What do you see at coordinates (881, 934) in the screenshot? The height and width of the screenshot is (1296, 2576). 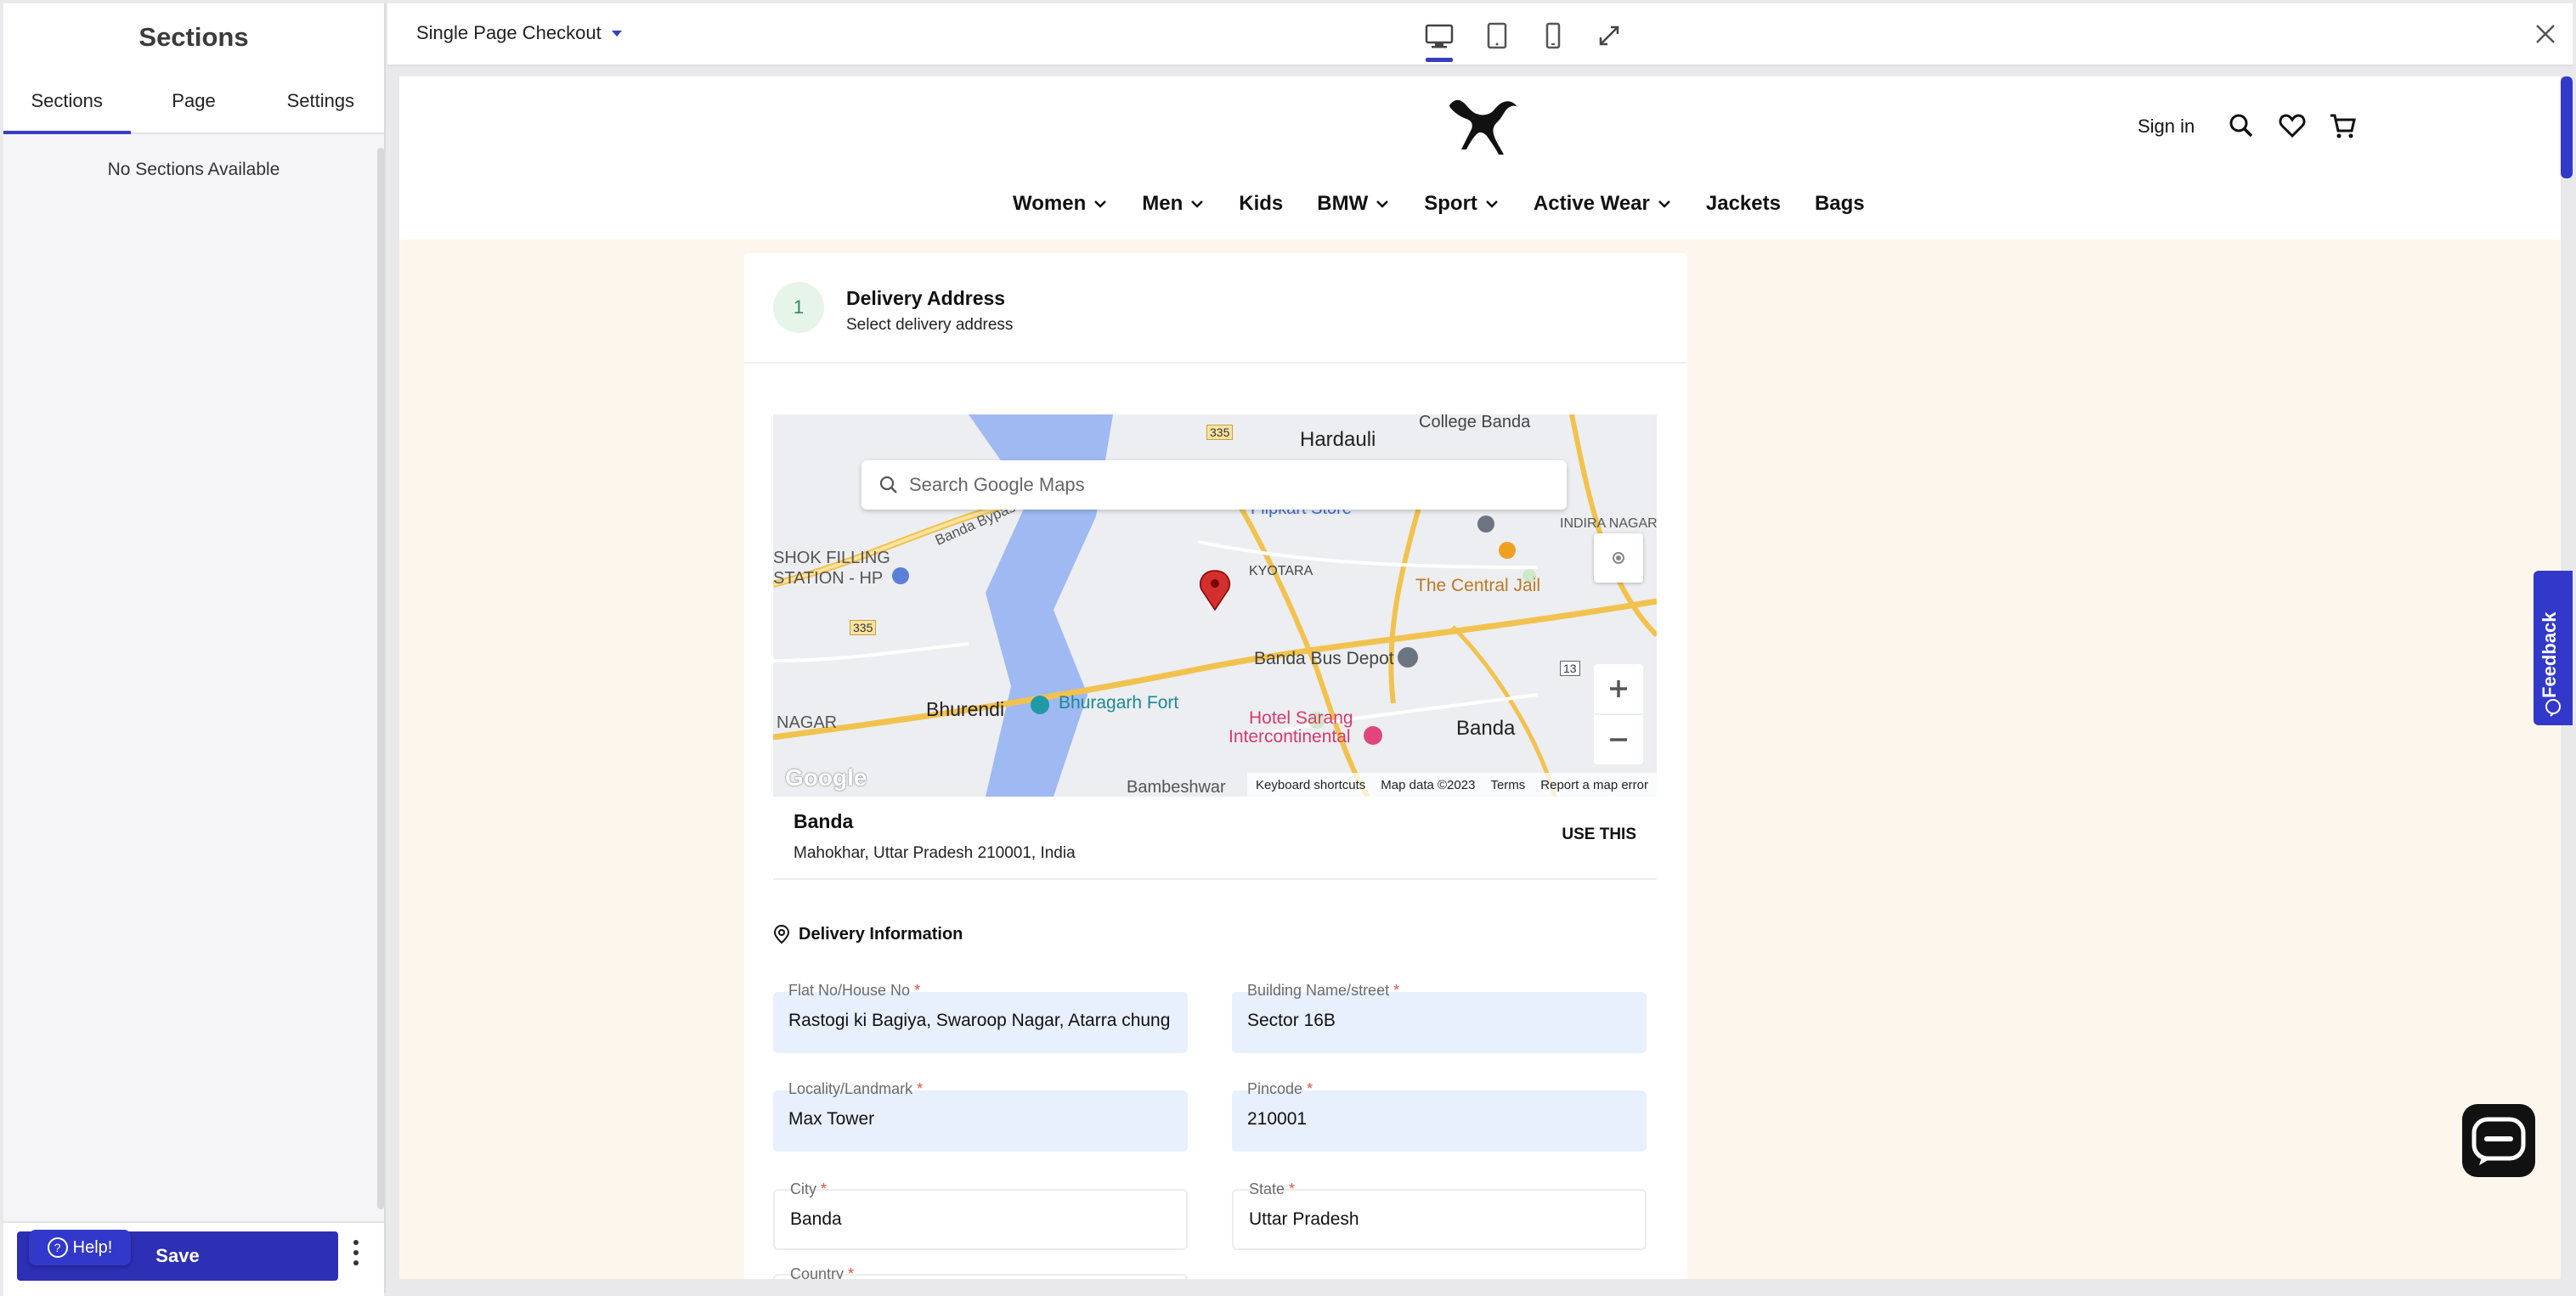 I see `delivery-info-title: Delivery Information` at bounding box center [881, 934].